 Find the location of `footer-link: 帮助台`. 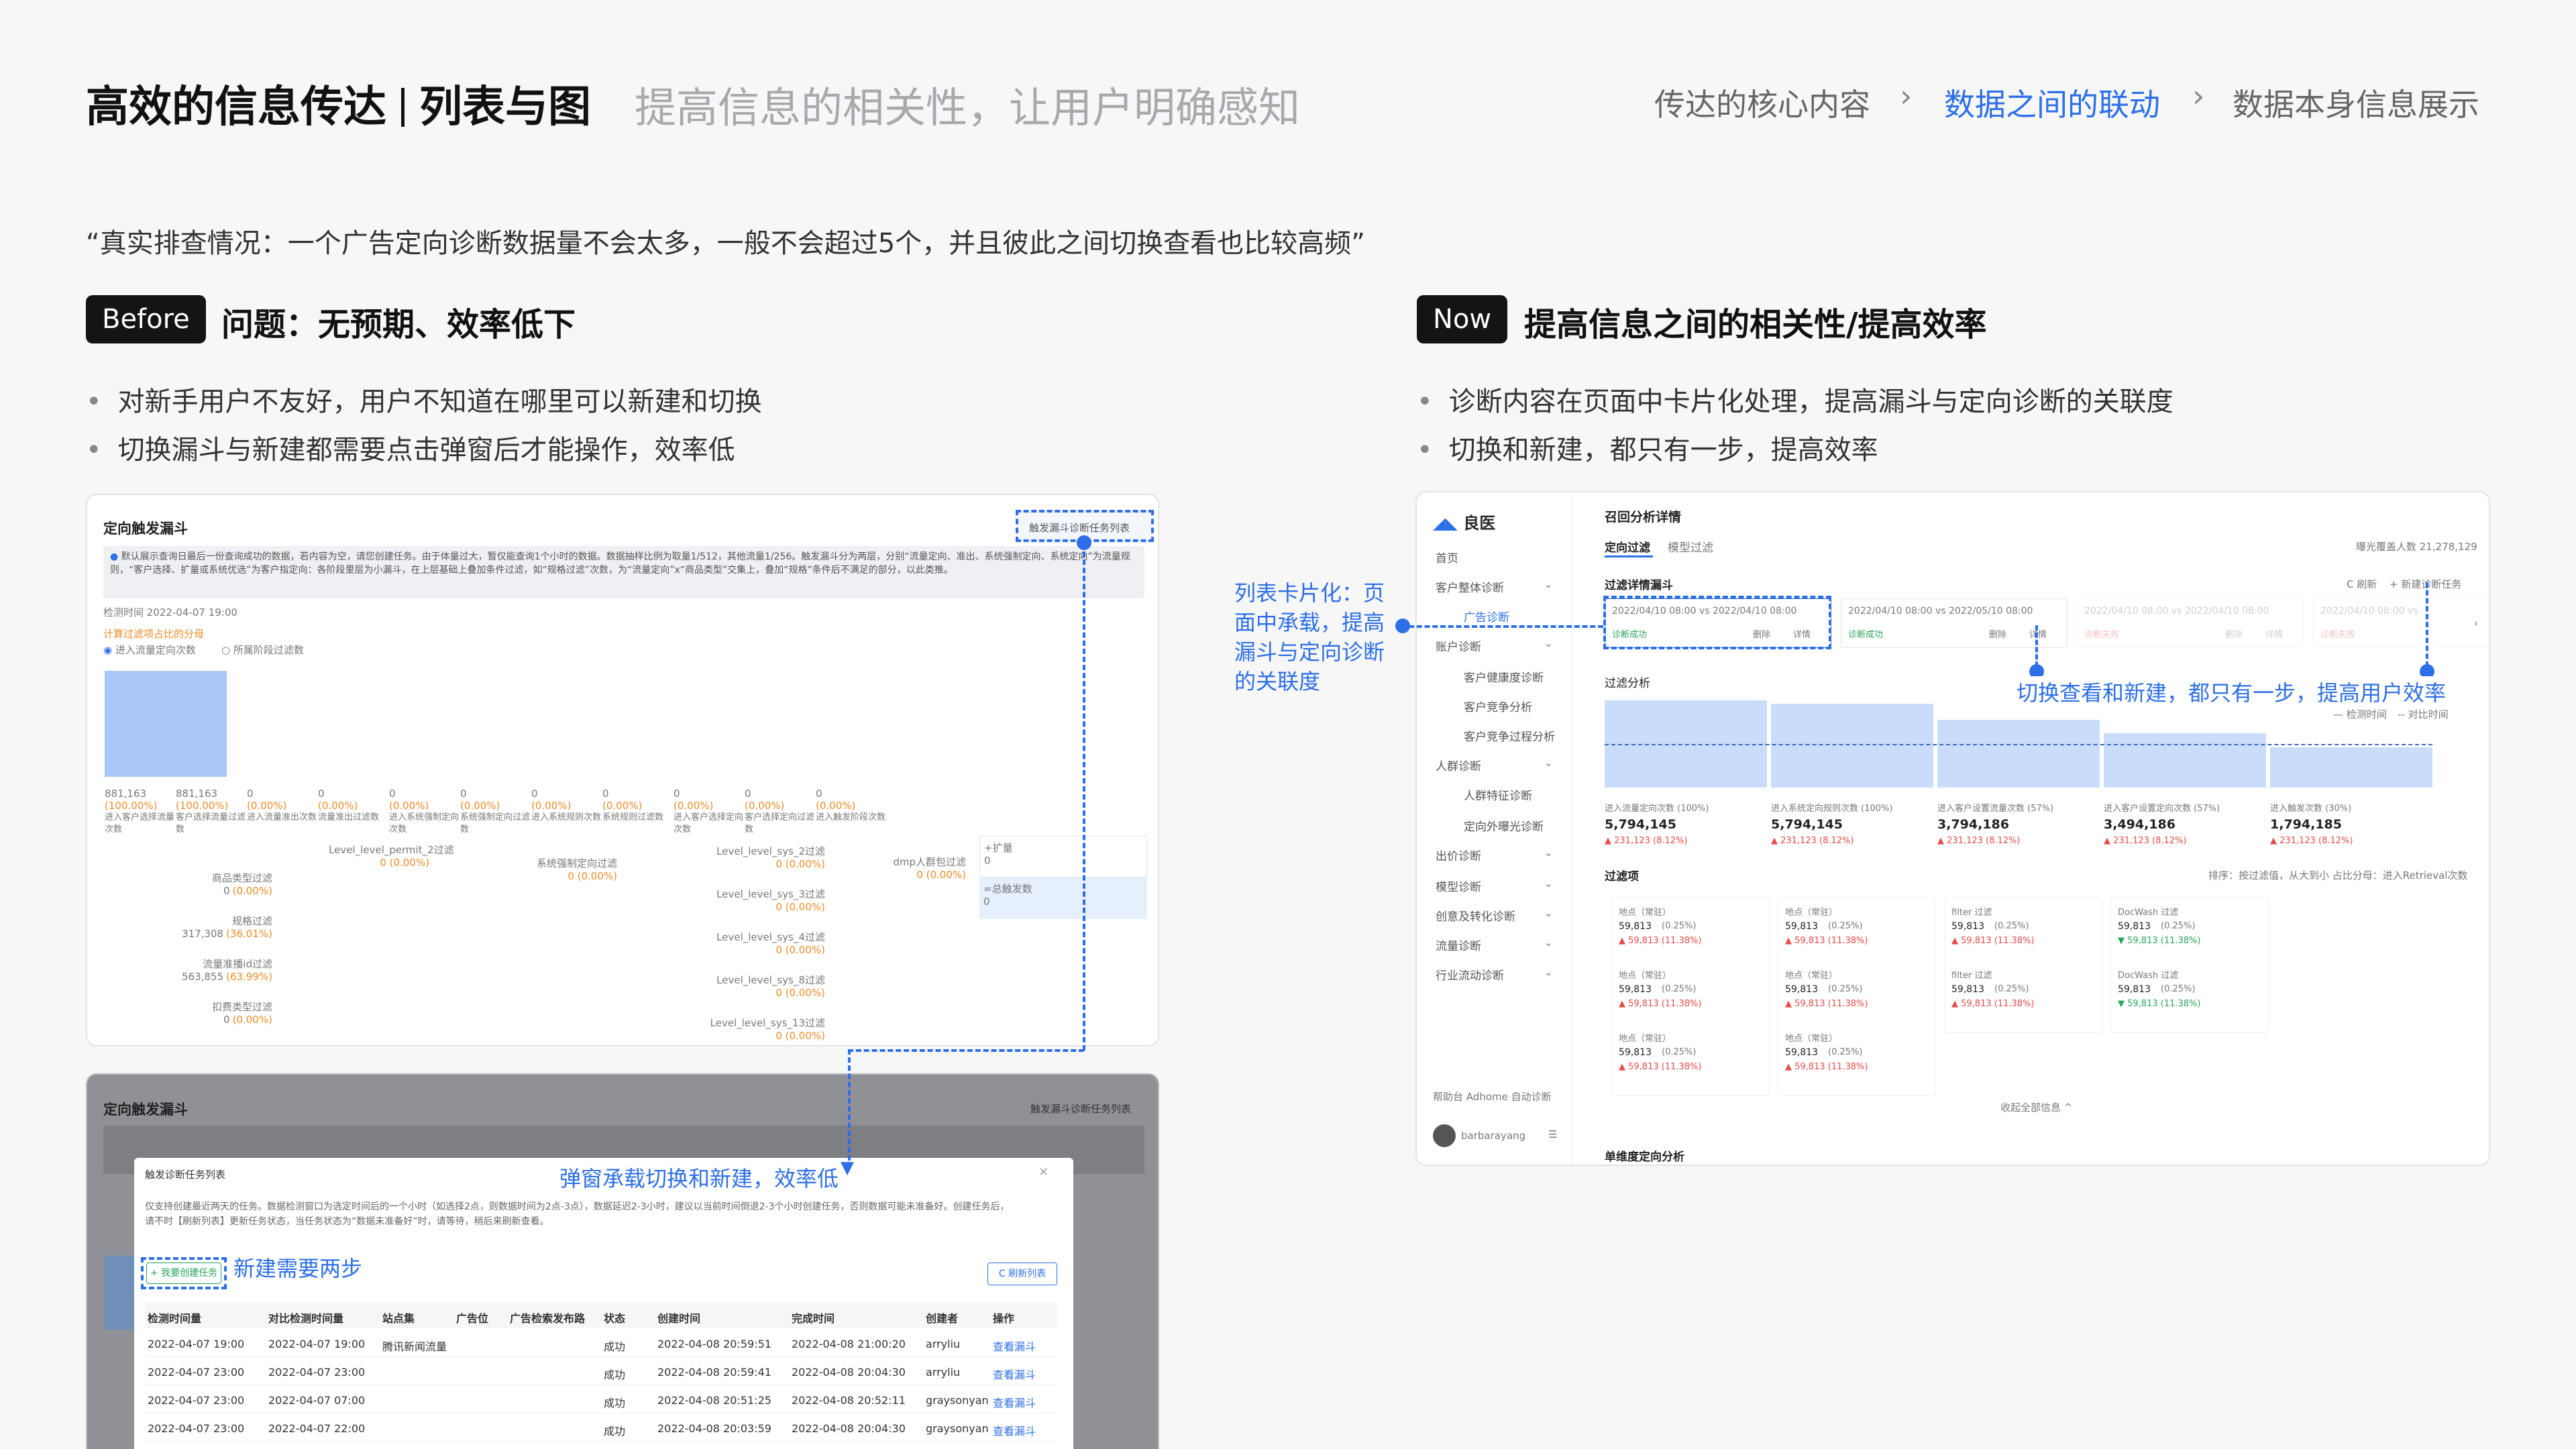

footer-link: 帮助台 is located at coordinates (1448, 1097).